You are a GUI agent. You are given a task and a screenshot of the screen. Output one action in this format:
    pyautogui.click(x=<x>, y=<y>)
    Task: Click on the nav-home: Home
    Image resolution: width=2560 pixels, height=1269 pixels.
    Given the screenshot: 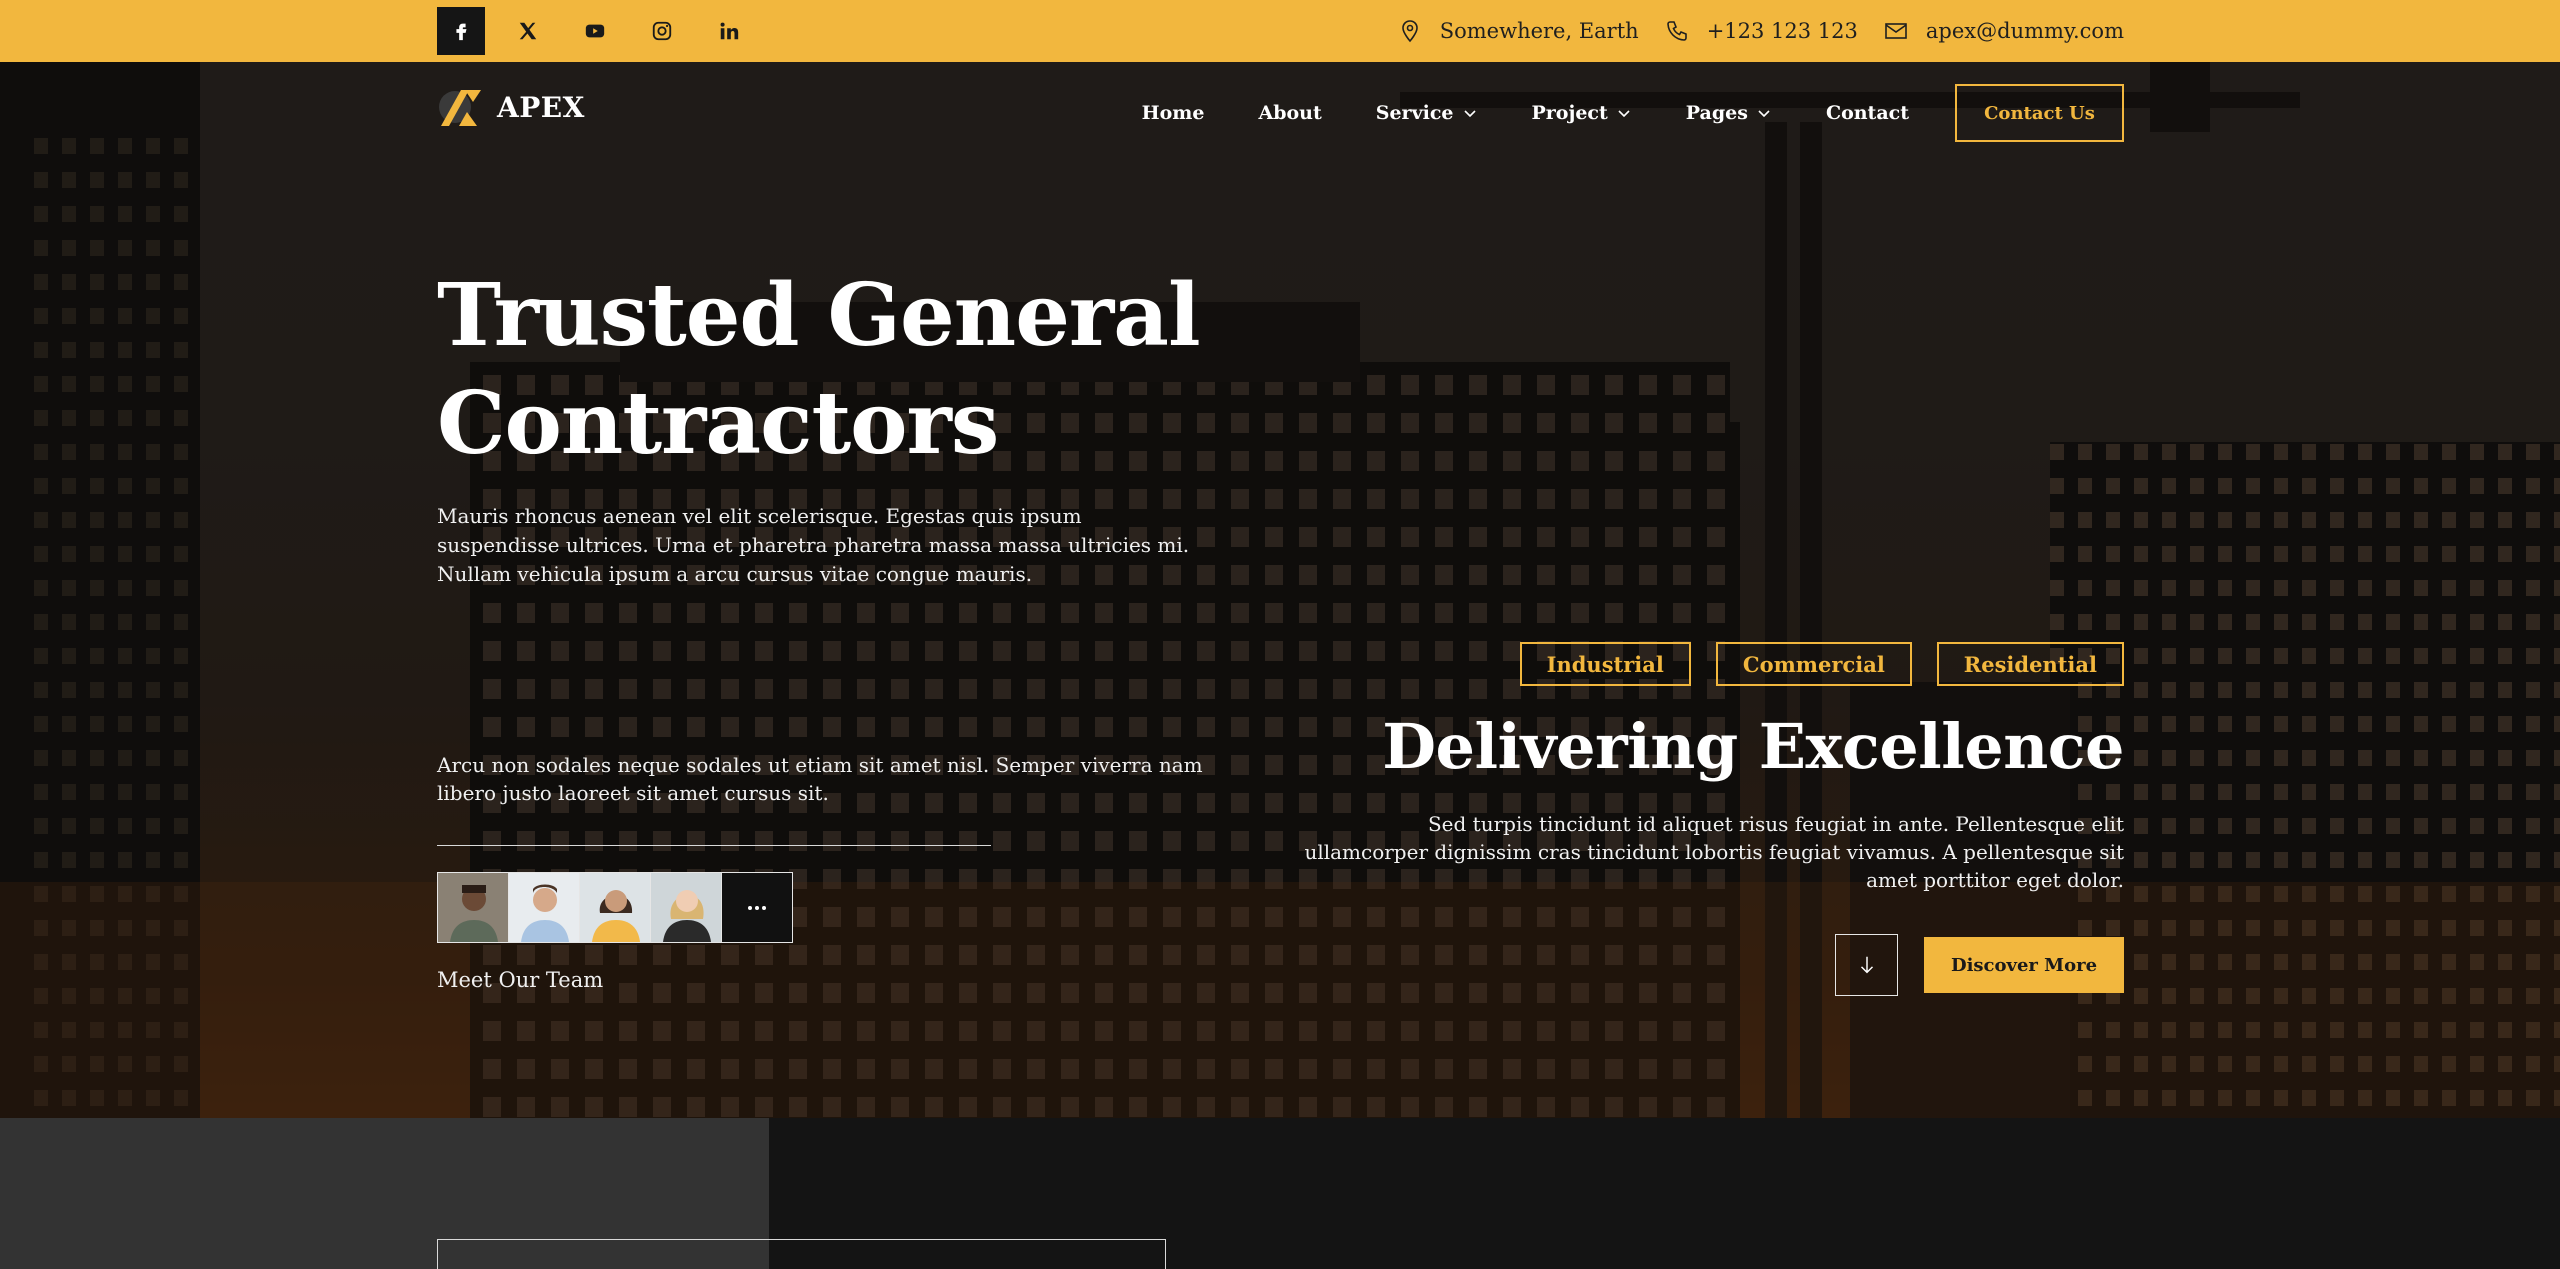 What is the action you would take?
    pyautogui.click(x=1173, y=113)
    